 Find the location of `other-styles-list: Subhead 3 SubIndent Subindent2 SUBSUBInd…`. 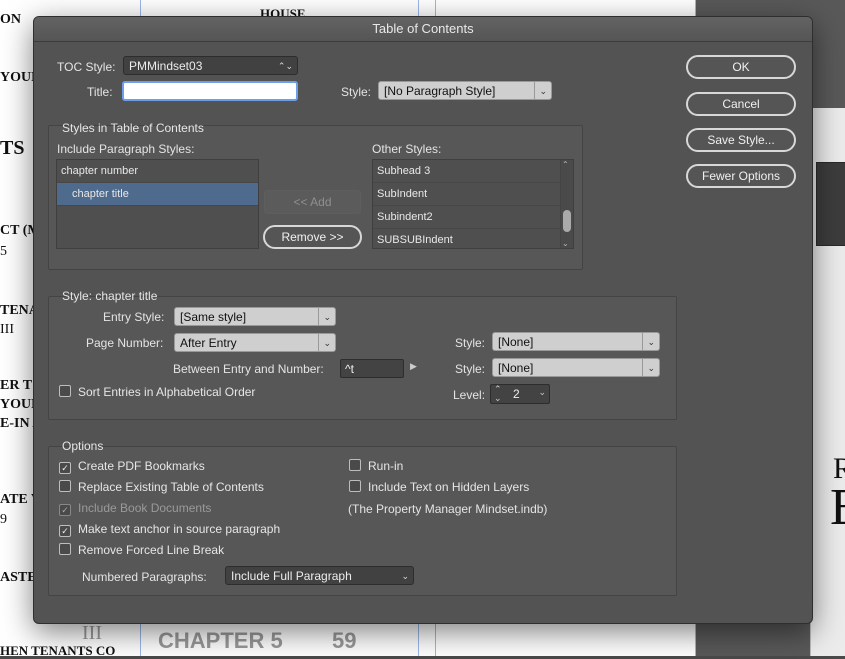

other-styles-list: Subhead 3 SubIndent Subindent2 SUBSUBInd… is located at coordinates (473, 204).